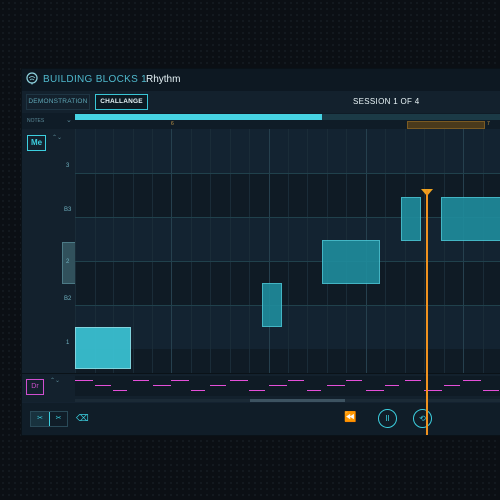 The width and height of the screenshot is (500, 500). I want to click on melody-track-controls: Me ⌃⌄ 3 B3 2 B2 1, so click(49, 251).